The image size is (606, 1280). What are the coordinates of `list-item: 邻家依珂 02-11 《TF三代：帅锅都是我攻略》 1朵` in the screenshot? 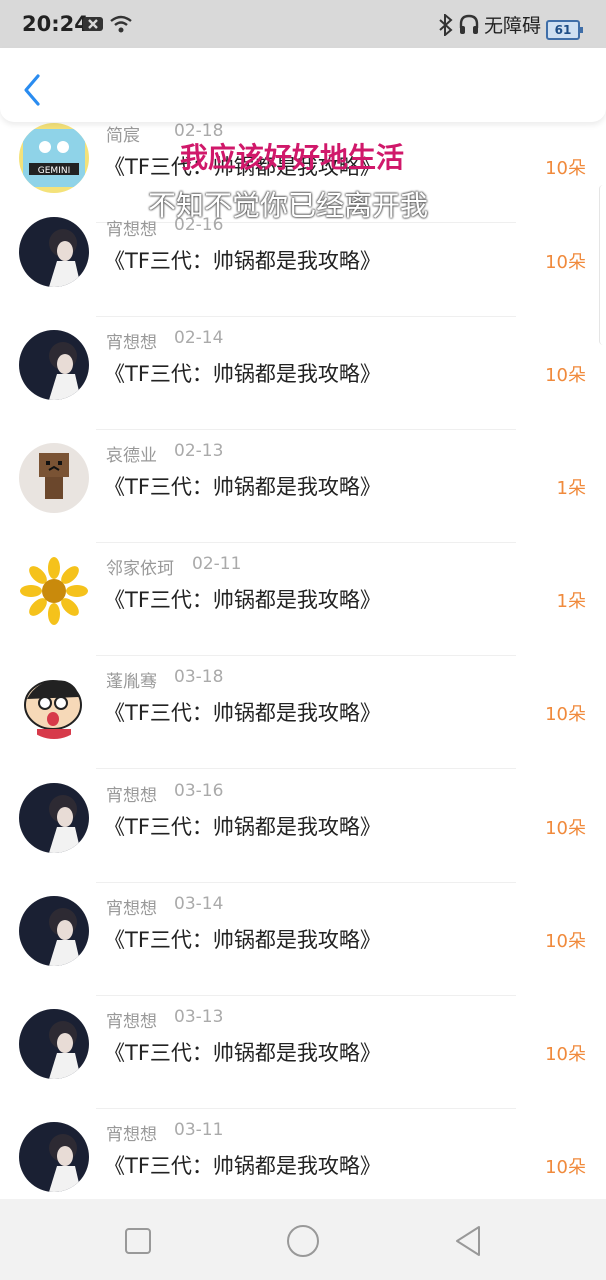 It's located at (303, 599).